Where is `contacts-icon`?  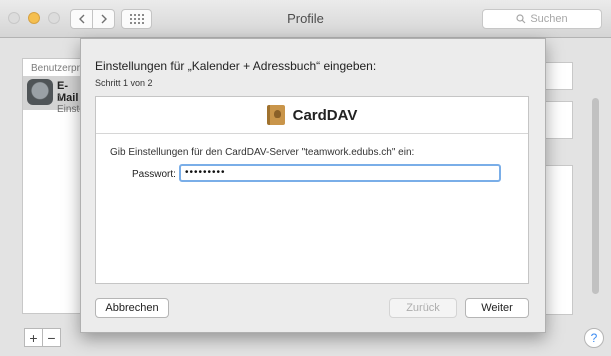
contacts-icon is located at coordinates (275, 115).